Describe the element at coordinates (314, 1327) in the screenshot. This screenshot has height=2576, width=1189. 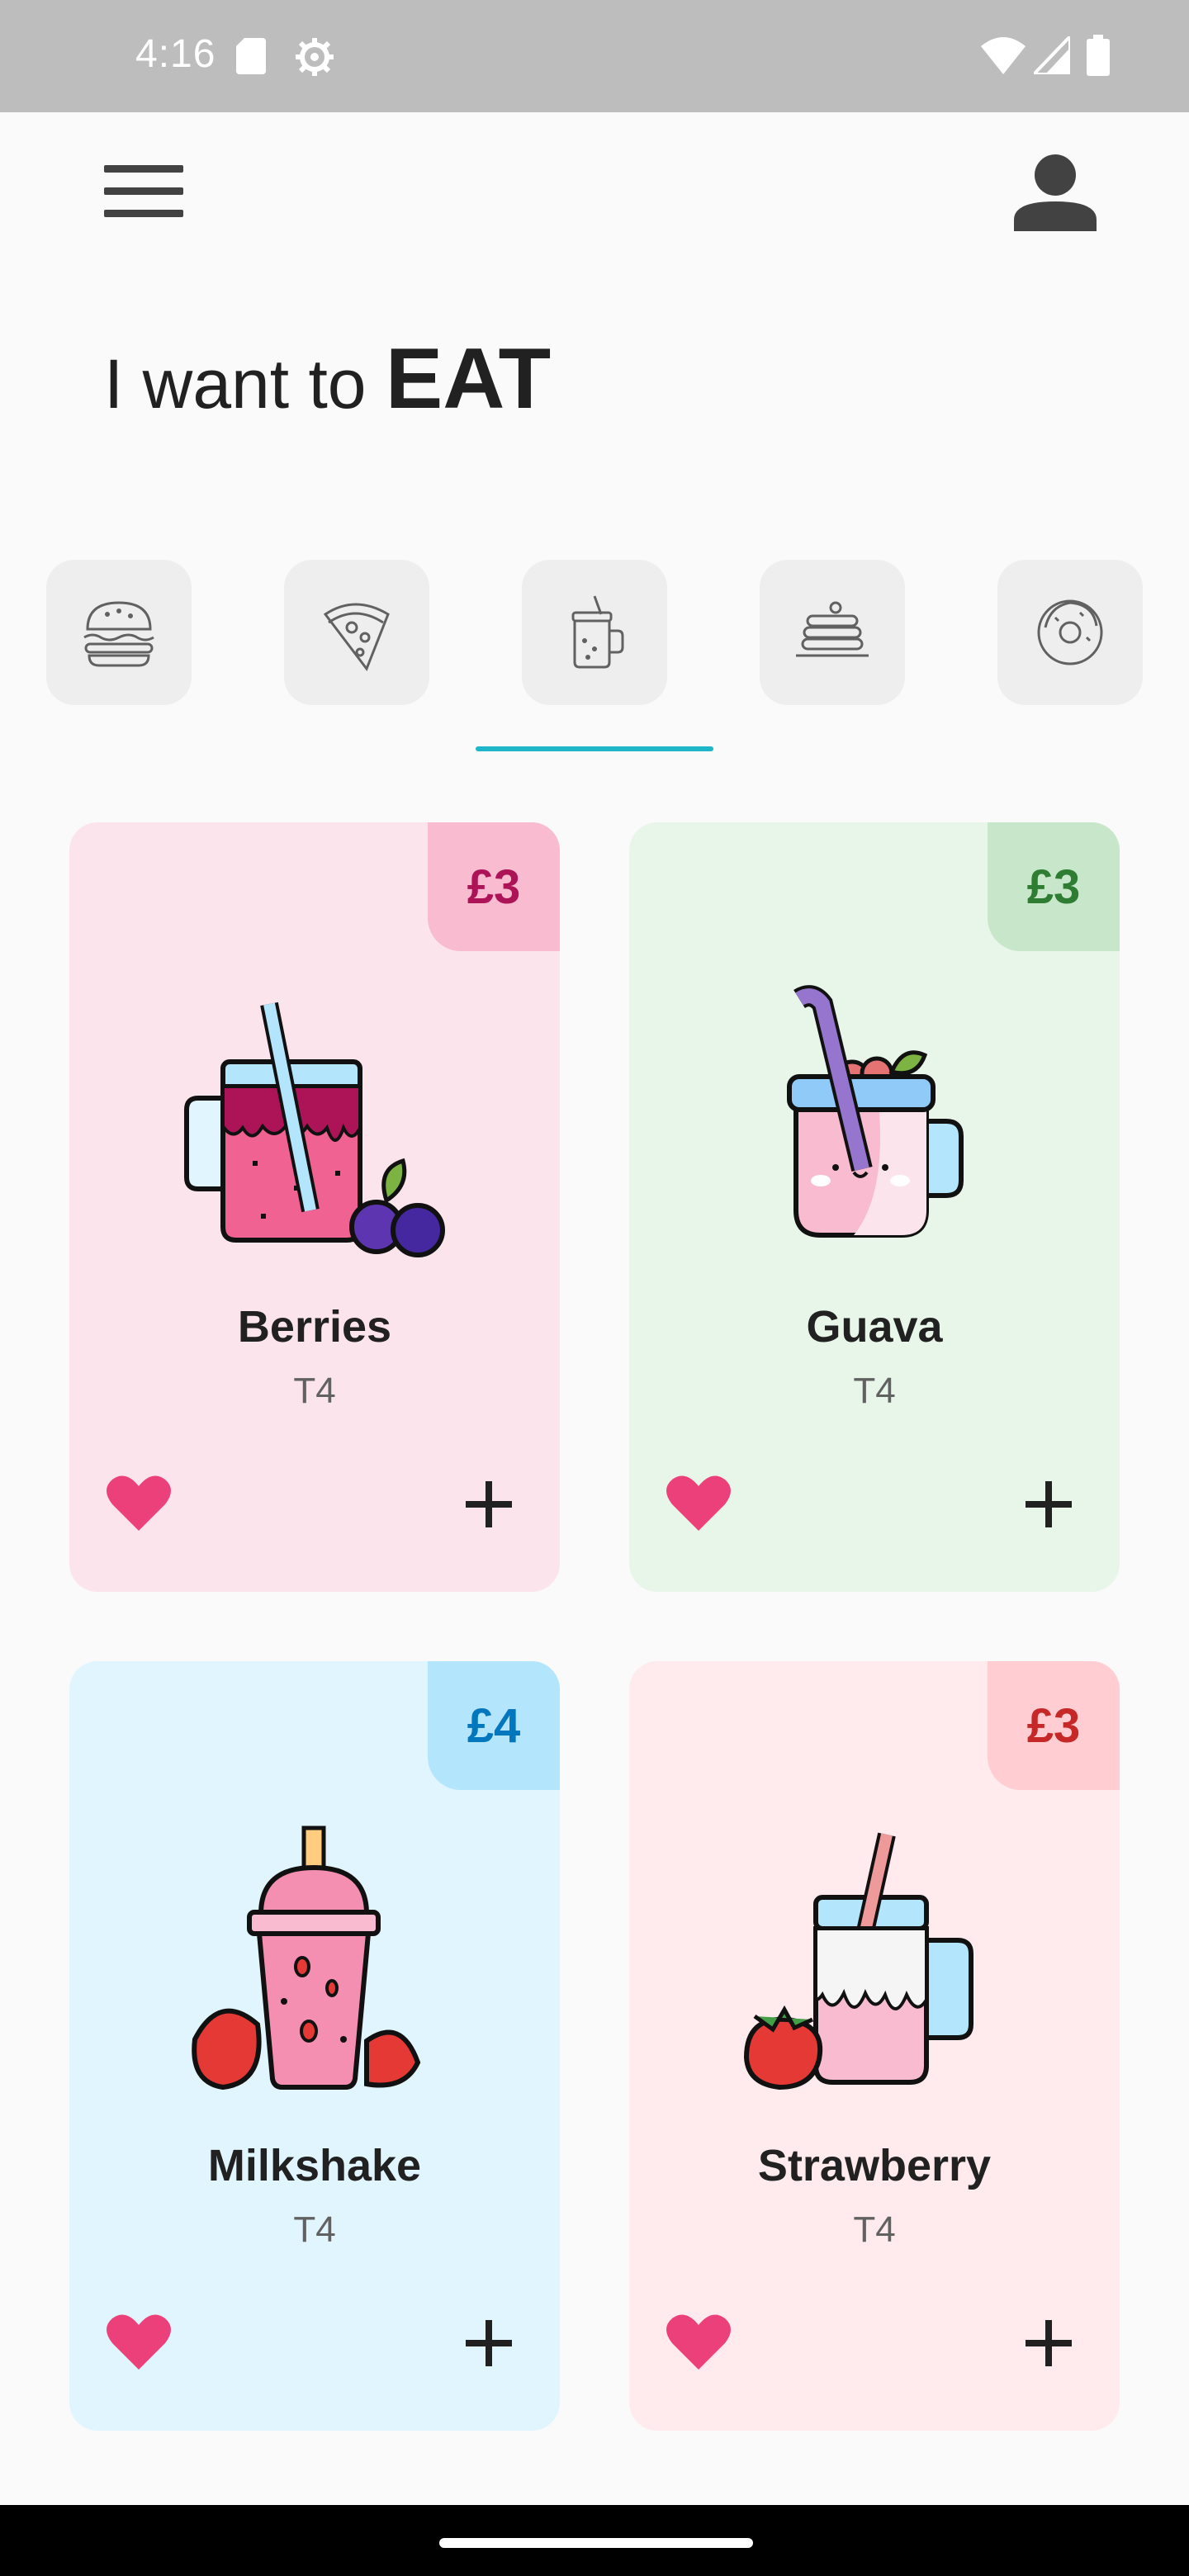
I see `product-name: Berries` at that location.